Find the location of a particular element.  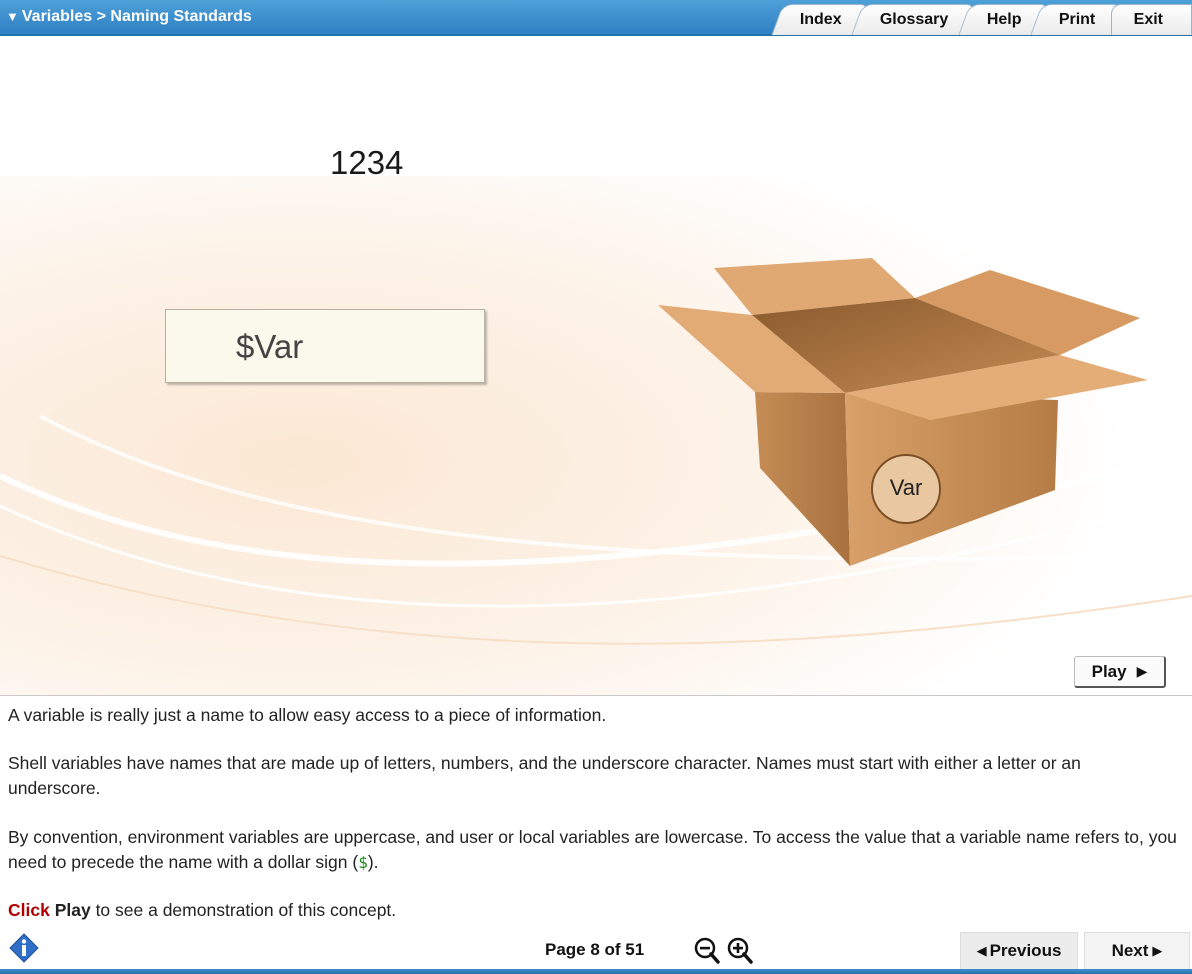

breadcrumb: ▼ Variables > Naming Standards is located at coordinates (129, 17).